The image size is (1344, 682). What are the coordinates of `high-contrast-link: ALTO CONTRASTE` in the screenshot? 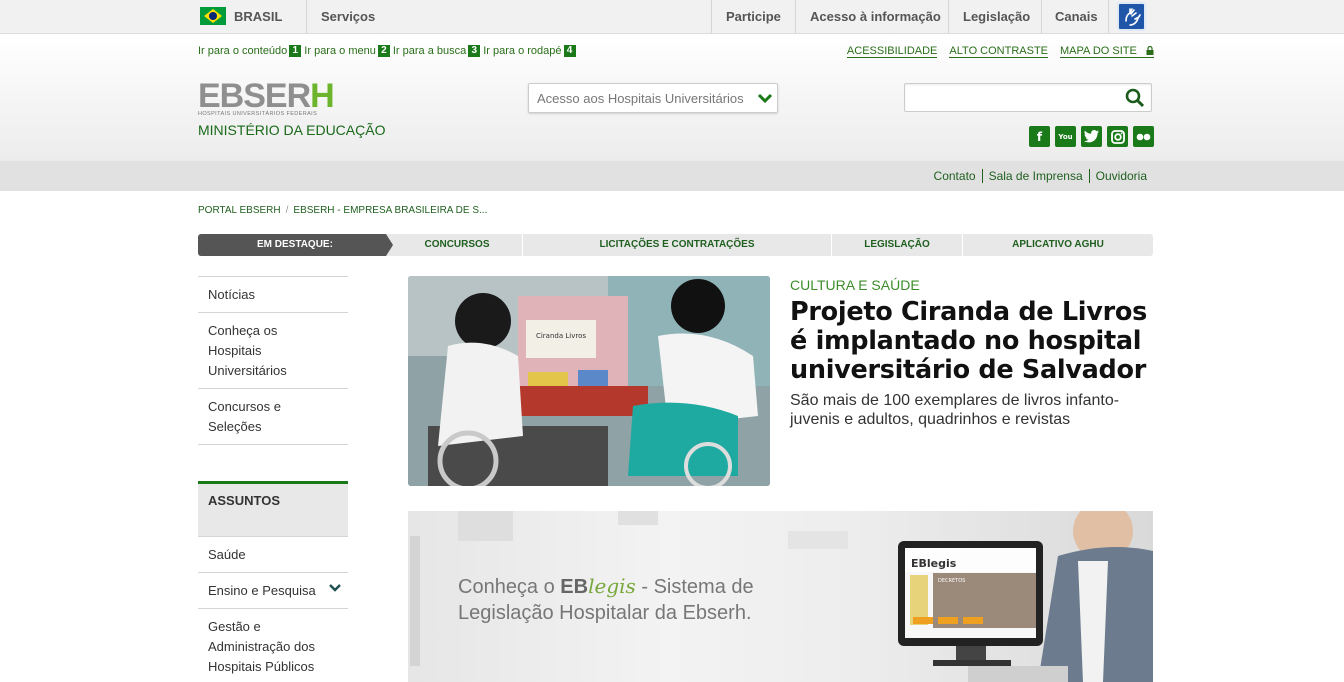 It's located at (999, 51).